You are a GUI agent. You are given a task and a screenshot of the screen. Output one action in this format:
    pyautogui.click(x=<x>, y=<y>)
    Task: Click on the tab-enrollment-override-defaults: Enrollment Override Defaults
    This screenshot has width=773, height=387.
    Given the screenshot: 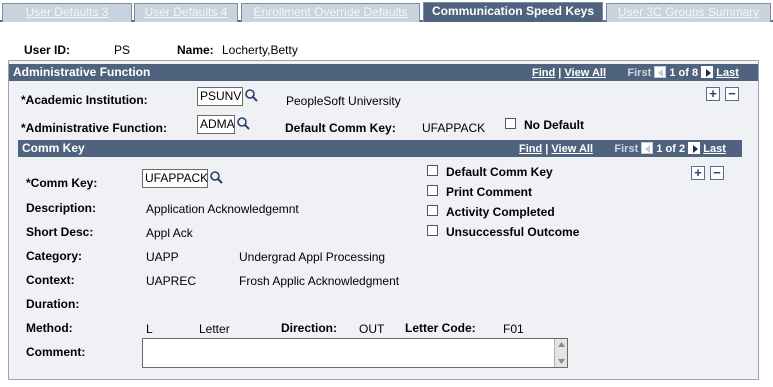 What is the action you would take?
    pyautogui.click(x=330, y=12)
    